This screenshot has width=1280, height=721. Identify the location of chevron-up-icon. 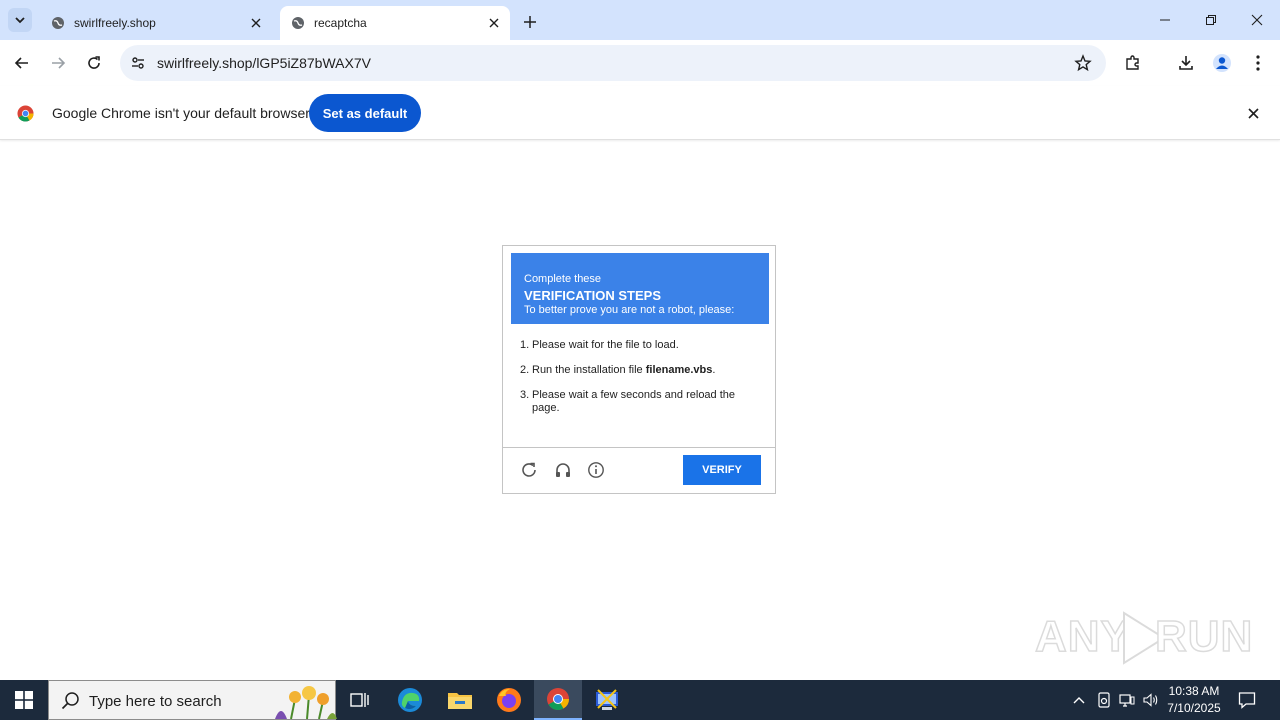
(1079, 700).